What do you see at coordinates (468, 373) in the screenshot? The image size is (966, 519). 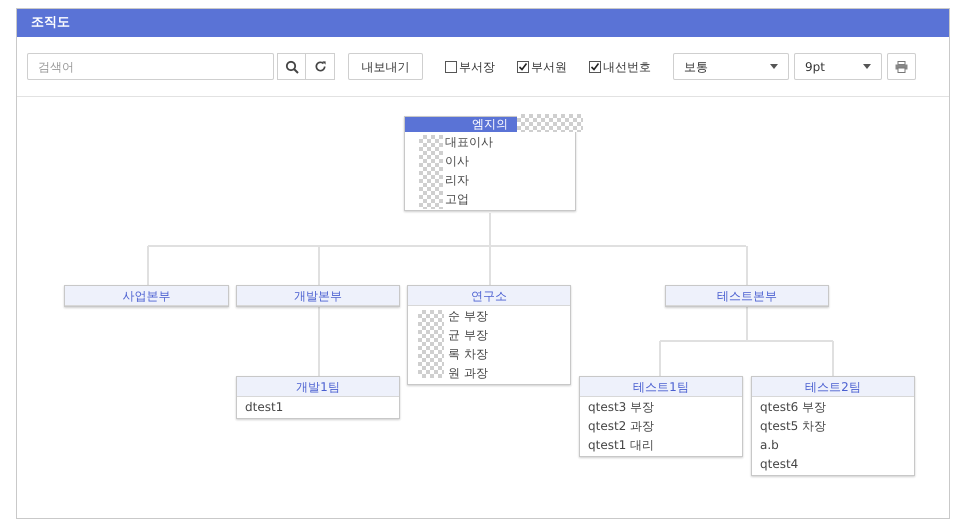 I see `member-name: 원 과장` at bounding box center [468, 373].